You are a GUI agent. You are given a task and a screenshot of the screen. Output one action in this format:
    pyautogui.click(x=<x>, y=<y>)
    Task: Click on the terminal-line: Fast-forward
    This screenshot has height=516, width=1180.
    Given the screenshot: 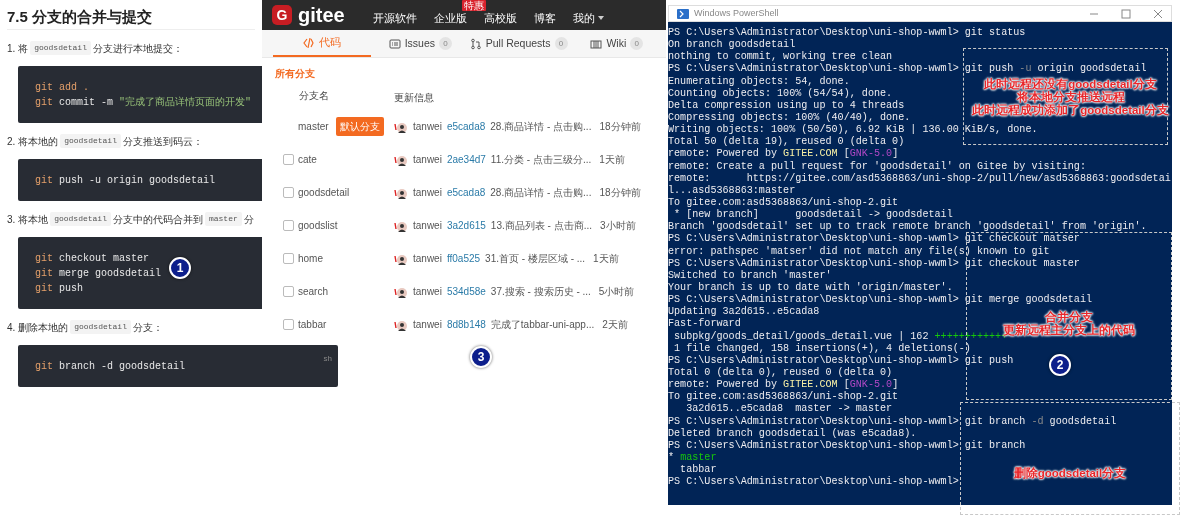 What is the action you would take?
    pyautogui.click(x=704, y=324)
    